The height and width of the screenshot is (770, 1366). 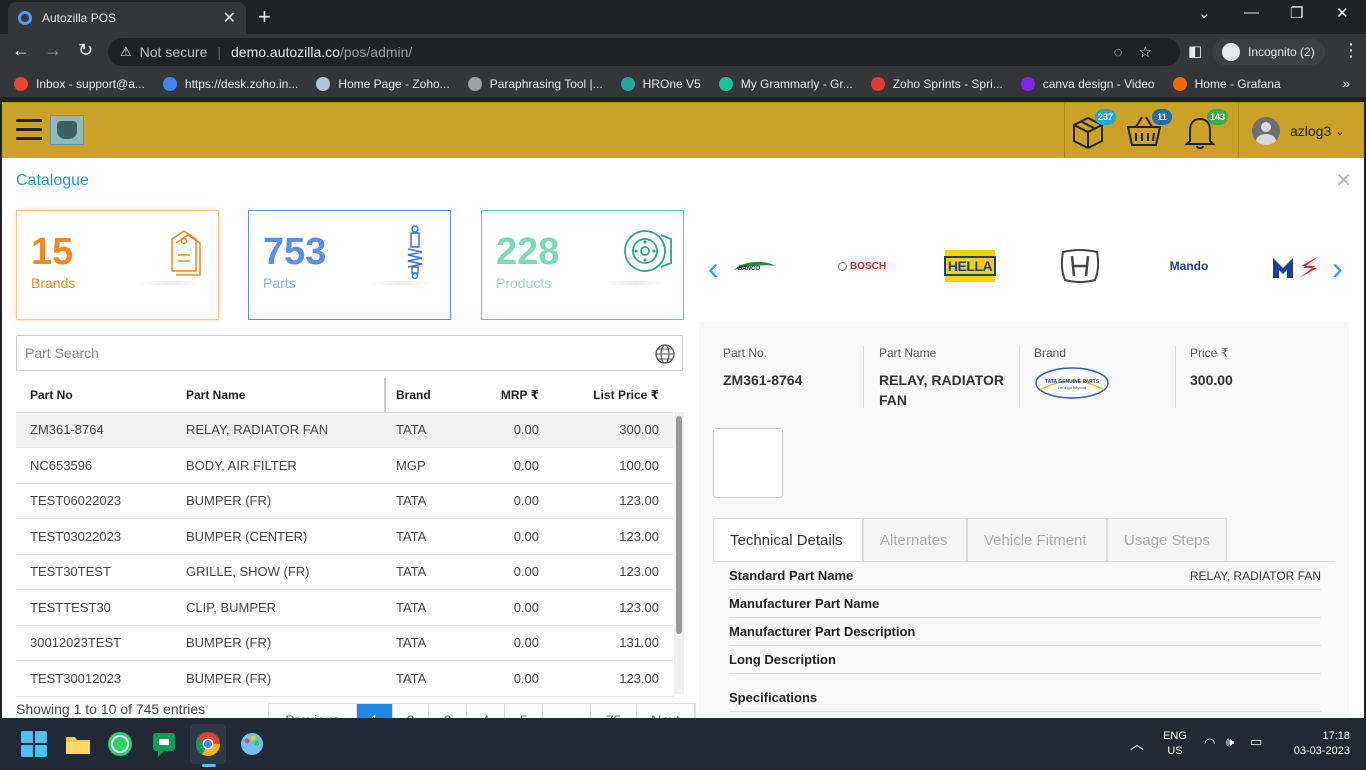 I want to click on col-mrp: MRP ₹, so click(x=512, y=395).